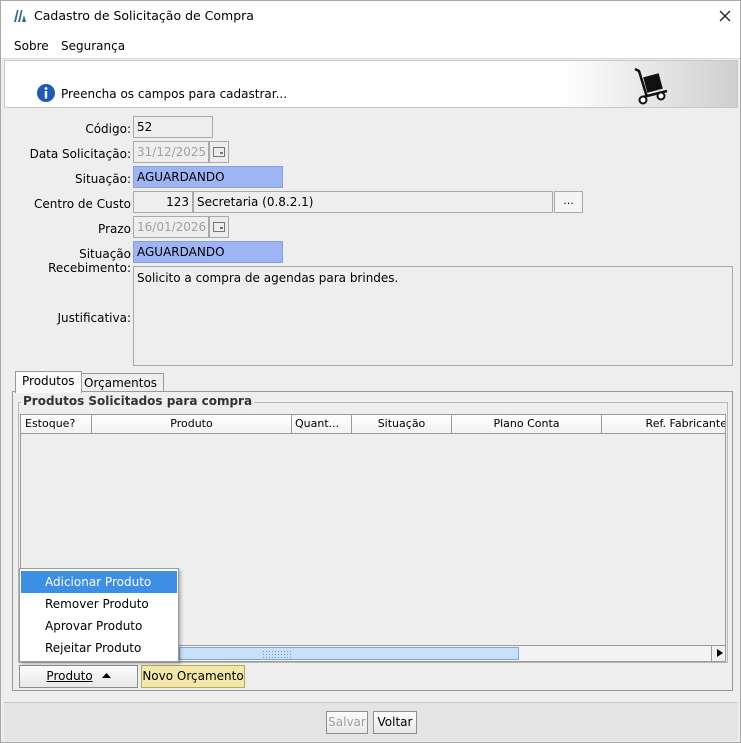 The width and height of the screenshot is (741, 743). What do you see at coordinates (193, 676) in the screenshot?
I see `novo-orcamento-button: Novo Orçamento` at bounding box center [193, 676].